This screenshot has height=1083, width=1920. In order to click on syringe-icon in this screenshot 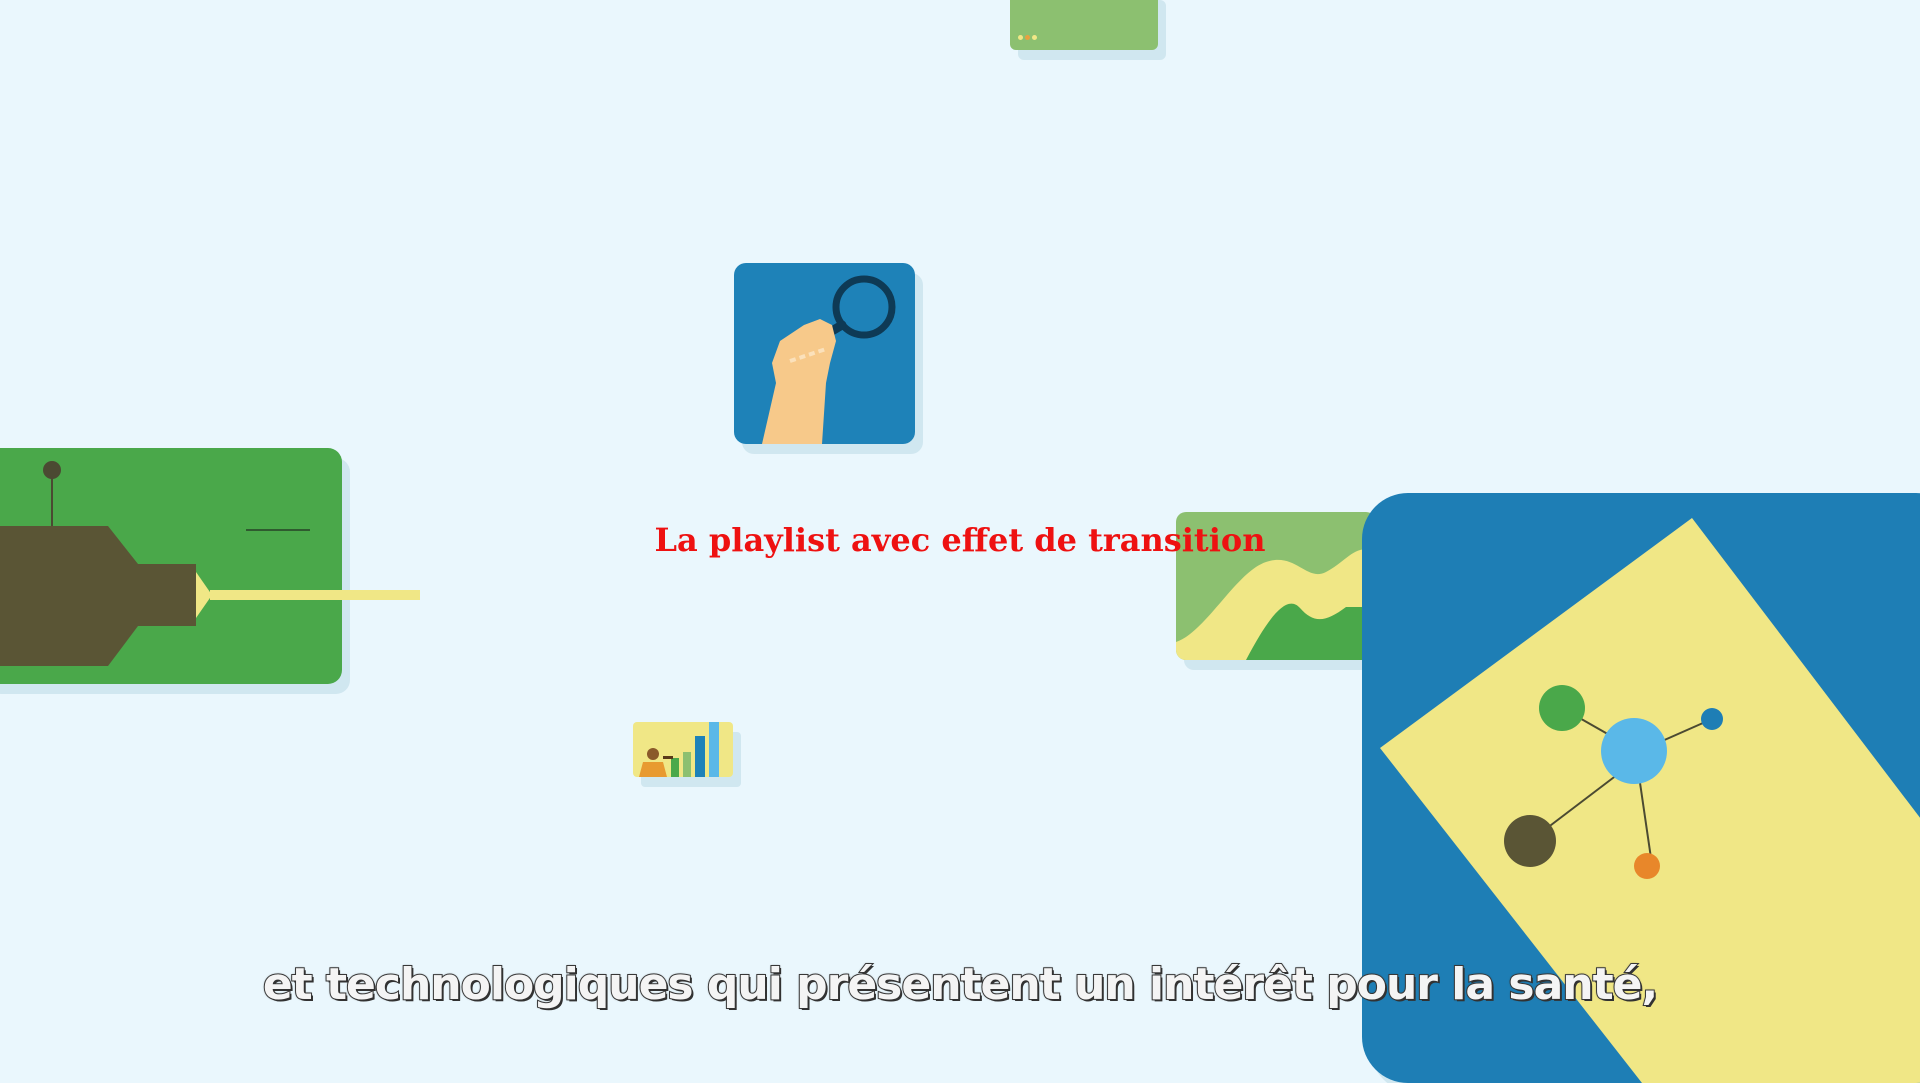, I will do `click(210, 566)`.